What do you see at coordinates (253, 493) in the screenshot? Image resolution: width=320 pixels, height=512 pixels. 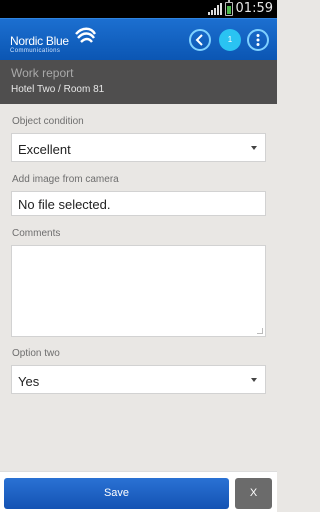 I see `close-button: X` at bounding box center [253, 493].